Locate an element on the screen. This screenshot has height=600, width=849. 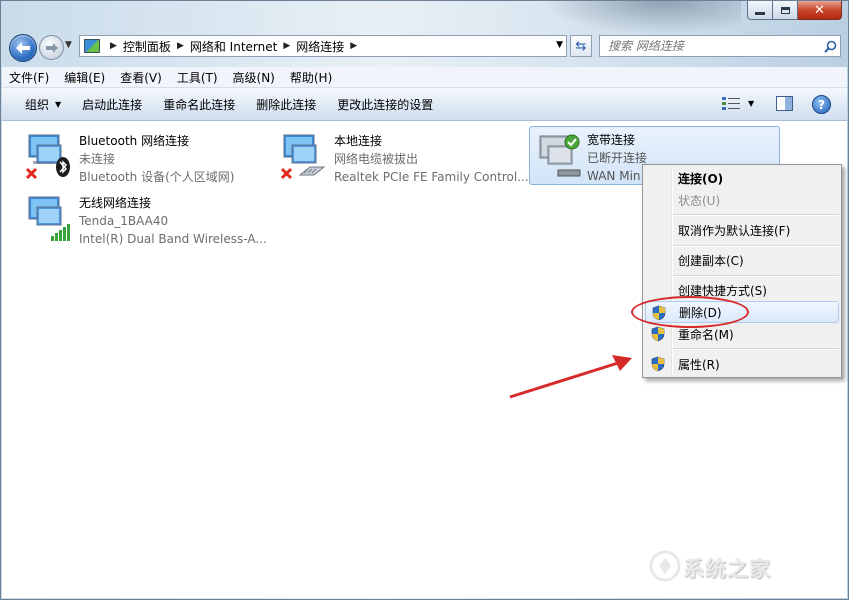
search-input is located at coordinates (710, 46).